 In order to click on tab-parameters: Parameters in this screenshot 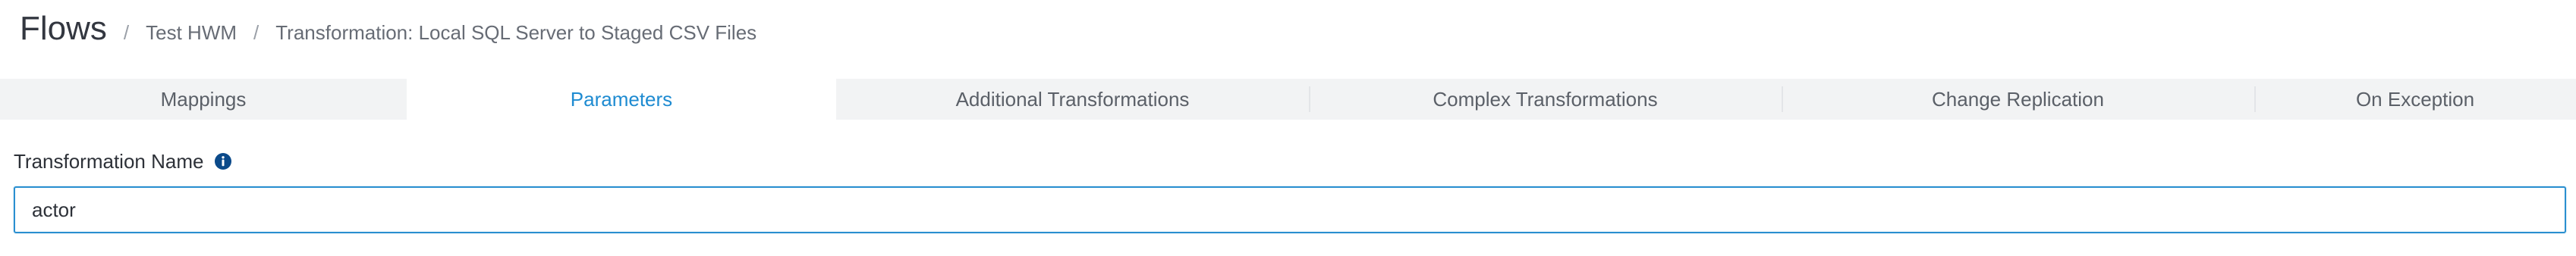, I will do `click(621, 99)`.